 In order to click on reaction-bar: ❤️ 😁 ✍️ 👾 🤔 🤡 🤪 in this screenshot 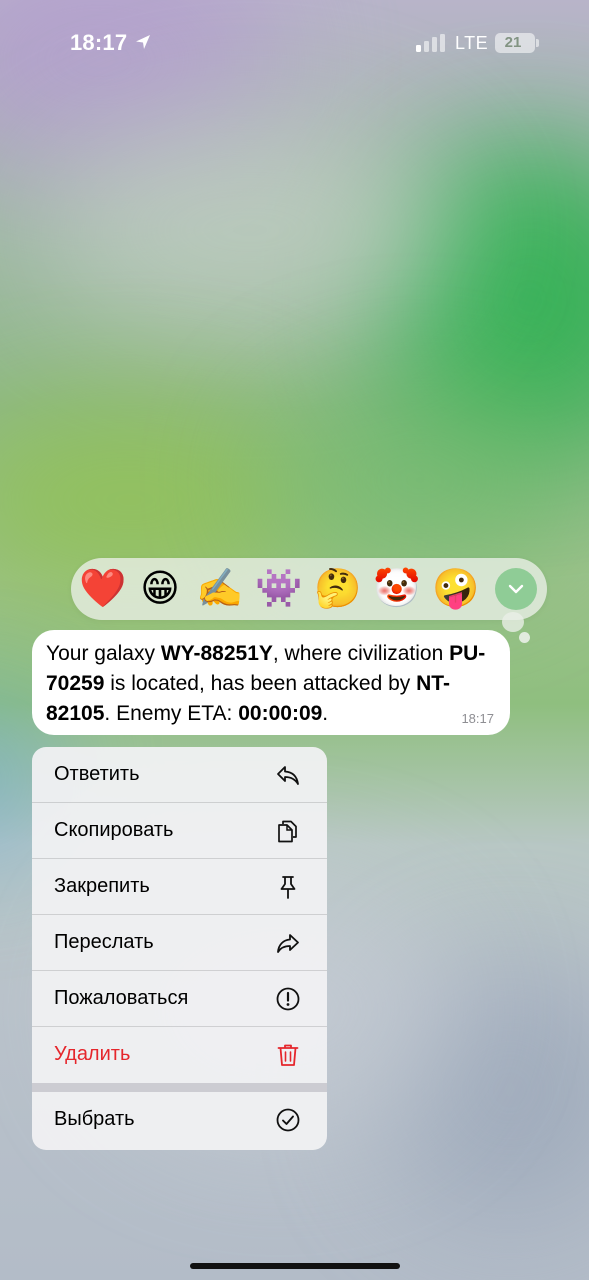, I will do `click(309, 589)`.